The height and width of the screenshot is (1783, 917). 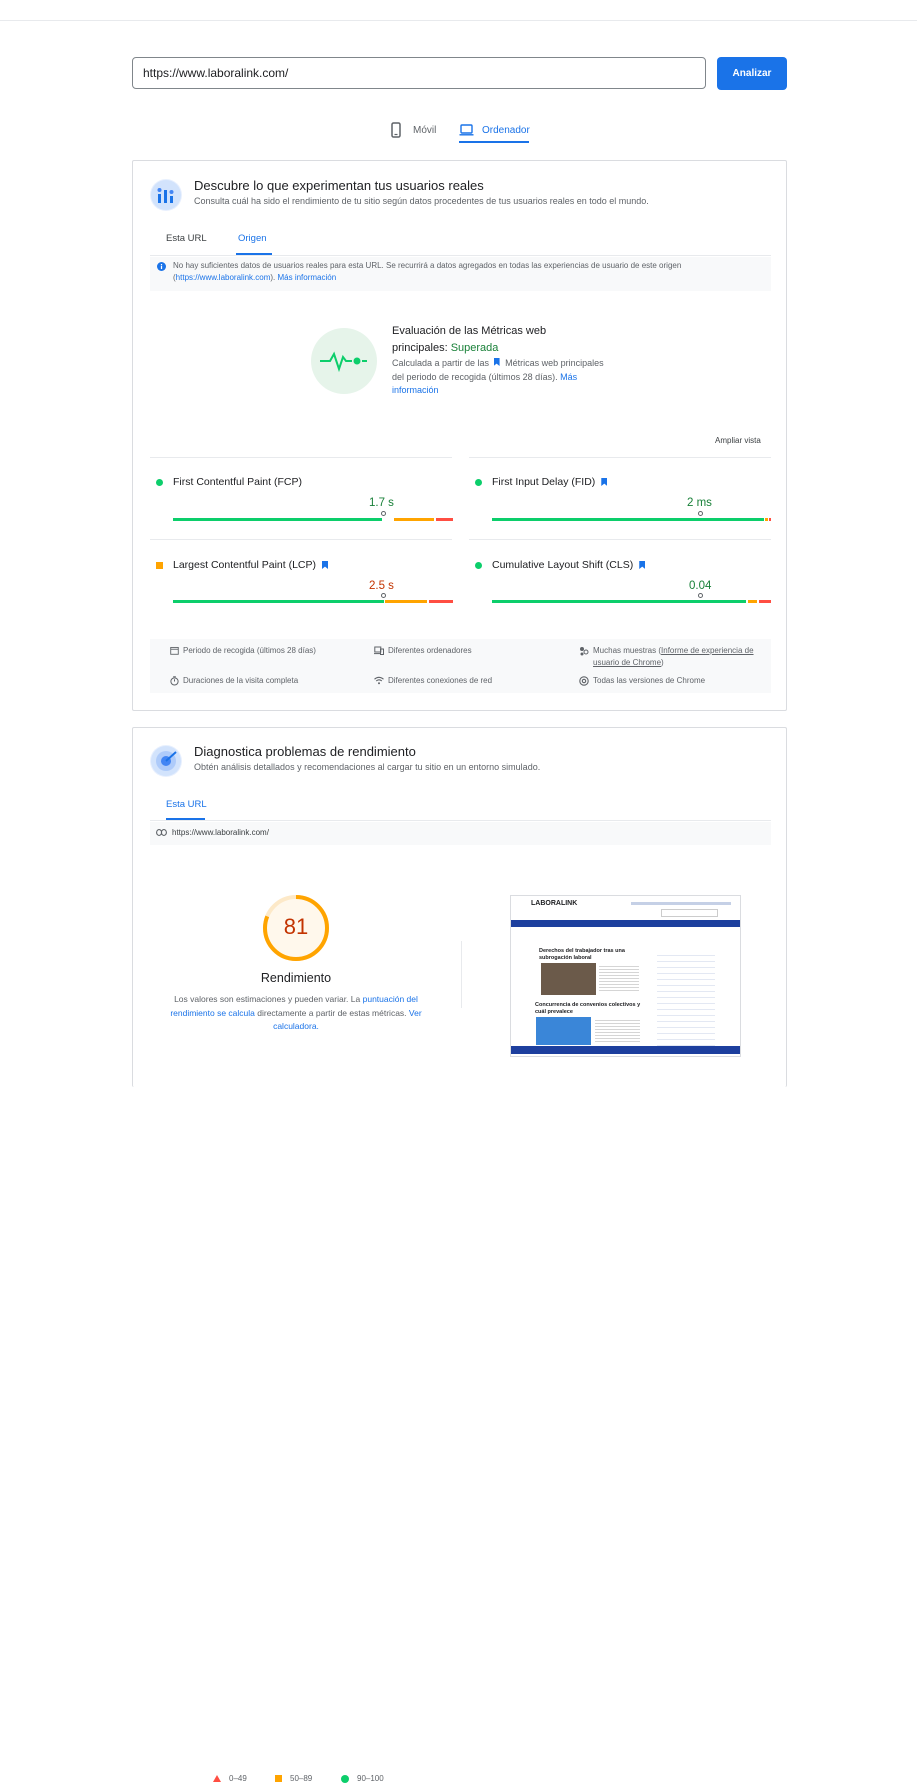 What do you see at coordinates (700, 595) in the screenshot?
I see `cls-marker` at bounding box center [700, 595].